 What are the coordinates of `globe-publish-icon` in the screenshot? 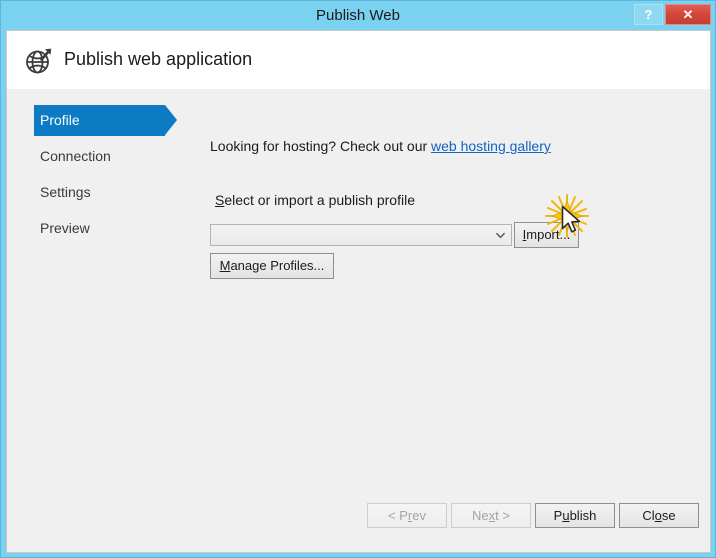 It's located at (39, 61).